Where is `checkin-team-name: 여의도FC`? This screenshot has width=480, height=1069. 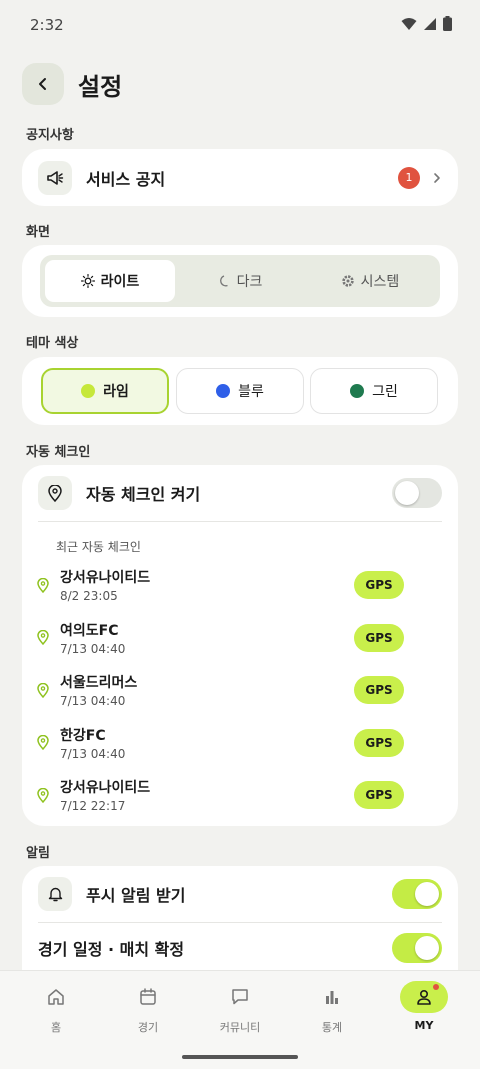
checkin-team-name: 여의도FC is located at coordinates (89, 630).